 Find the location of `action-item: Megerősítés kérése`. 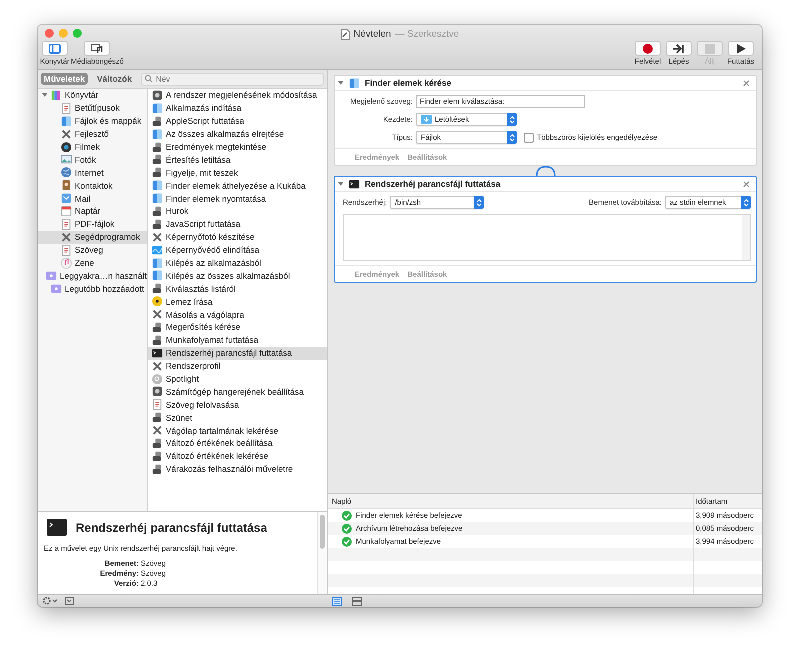

action-item: Megerősítés kérése is located at coordinates (237, 327).